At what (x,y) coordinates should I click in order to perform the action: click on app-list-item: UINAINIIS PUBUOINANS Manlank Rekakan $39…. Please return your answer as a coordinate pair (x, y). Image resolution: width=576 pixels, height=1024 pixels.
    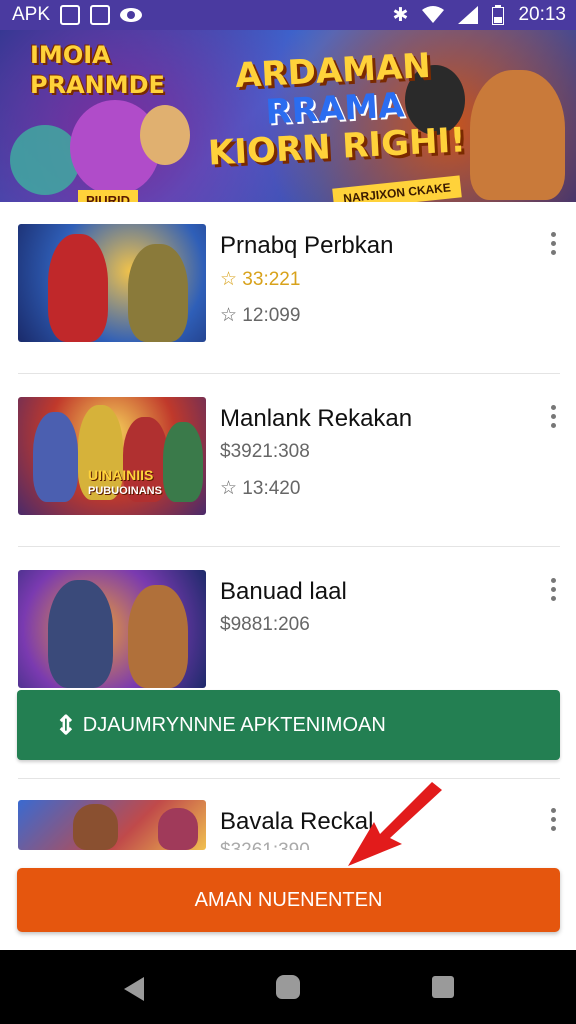
    Looking at the image, I should click on (289, 457).